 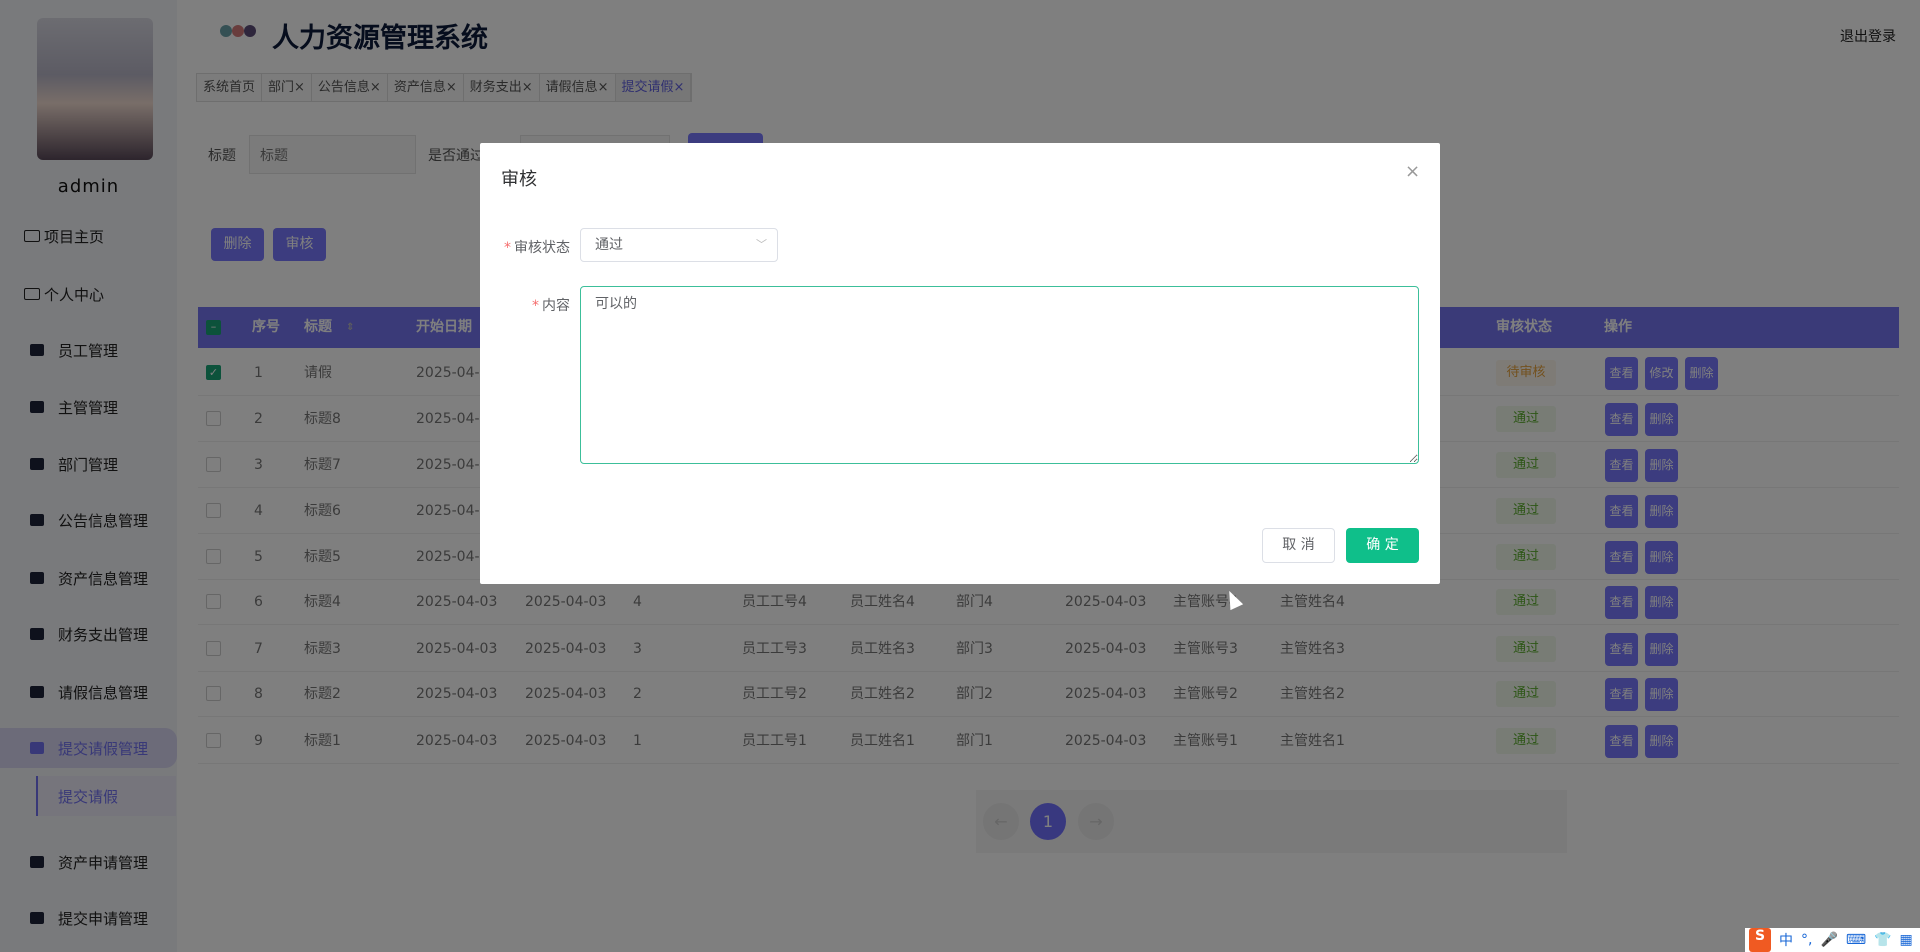 What do you see at coordinates (551, 306) in the screenshot?
I see `content-label: * 内容` at bounding box center [551, 306].